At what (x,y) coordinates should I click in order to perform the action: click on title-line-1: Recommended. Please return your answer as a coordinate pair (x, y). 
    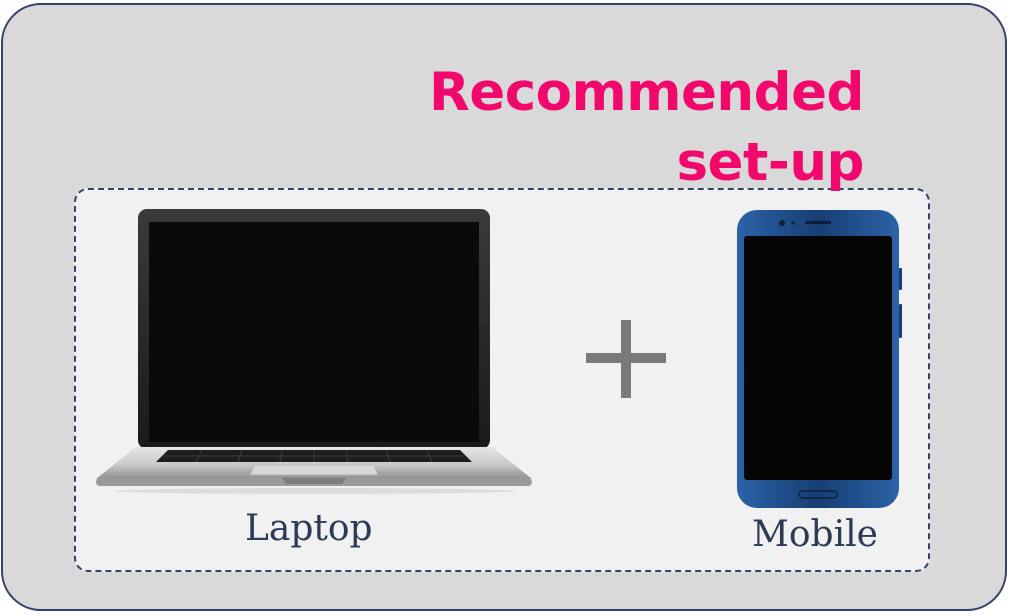
    Looking at the image, I should click on (646, 92).